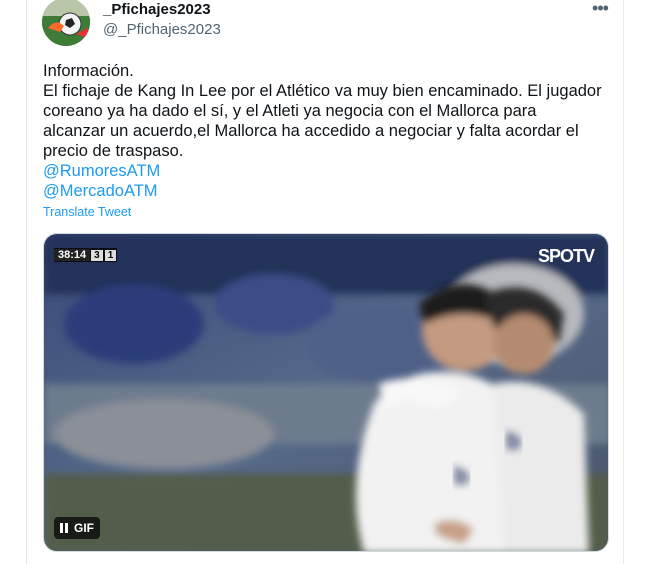 This screenshot has height=564, width=653. What do you see at coordinates (162, 29) in the screenshot?
I see `user-handle: @_Pfichajes2023` at bounding box center [162, 29].